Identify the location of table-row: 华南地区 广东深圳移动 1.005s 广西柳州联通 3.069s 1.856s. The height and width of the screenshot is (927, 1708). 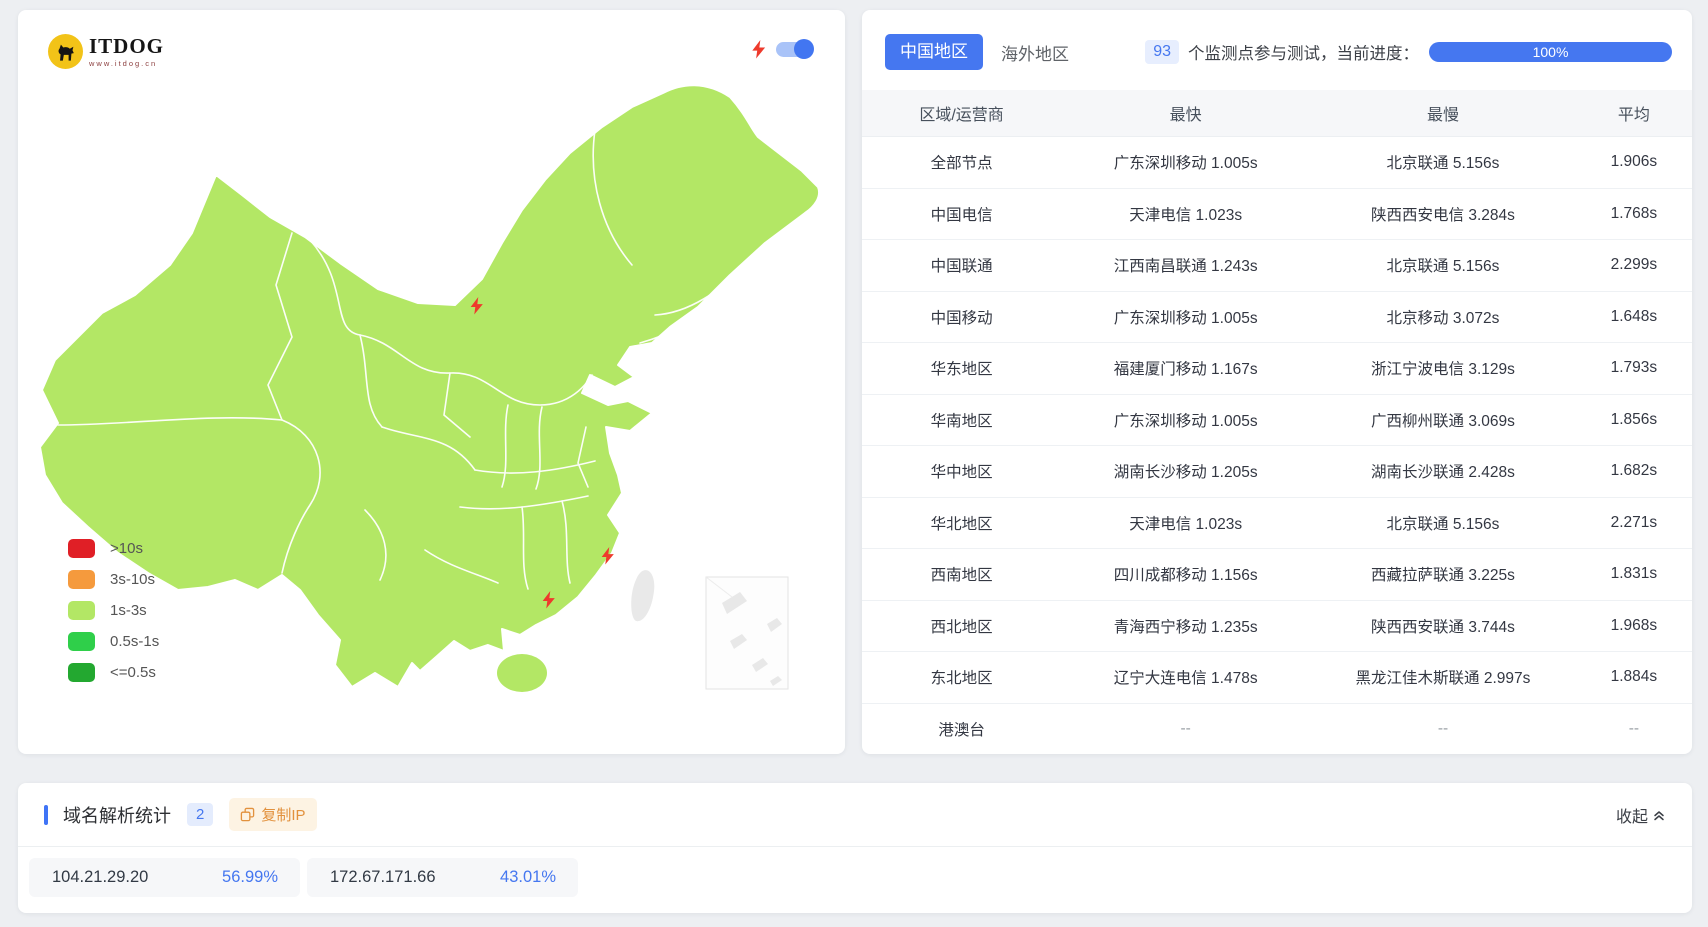
(1277, 420).